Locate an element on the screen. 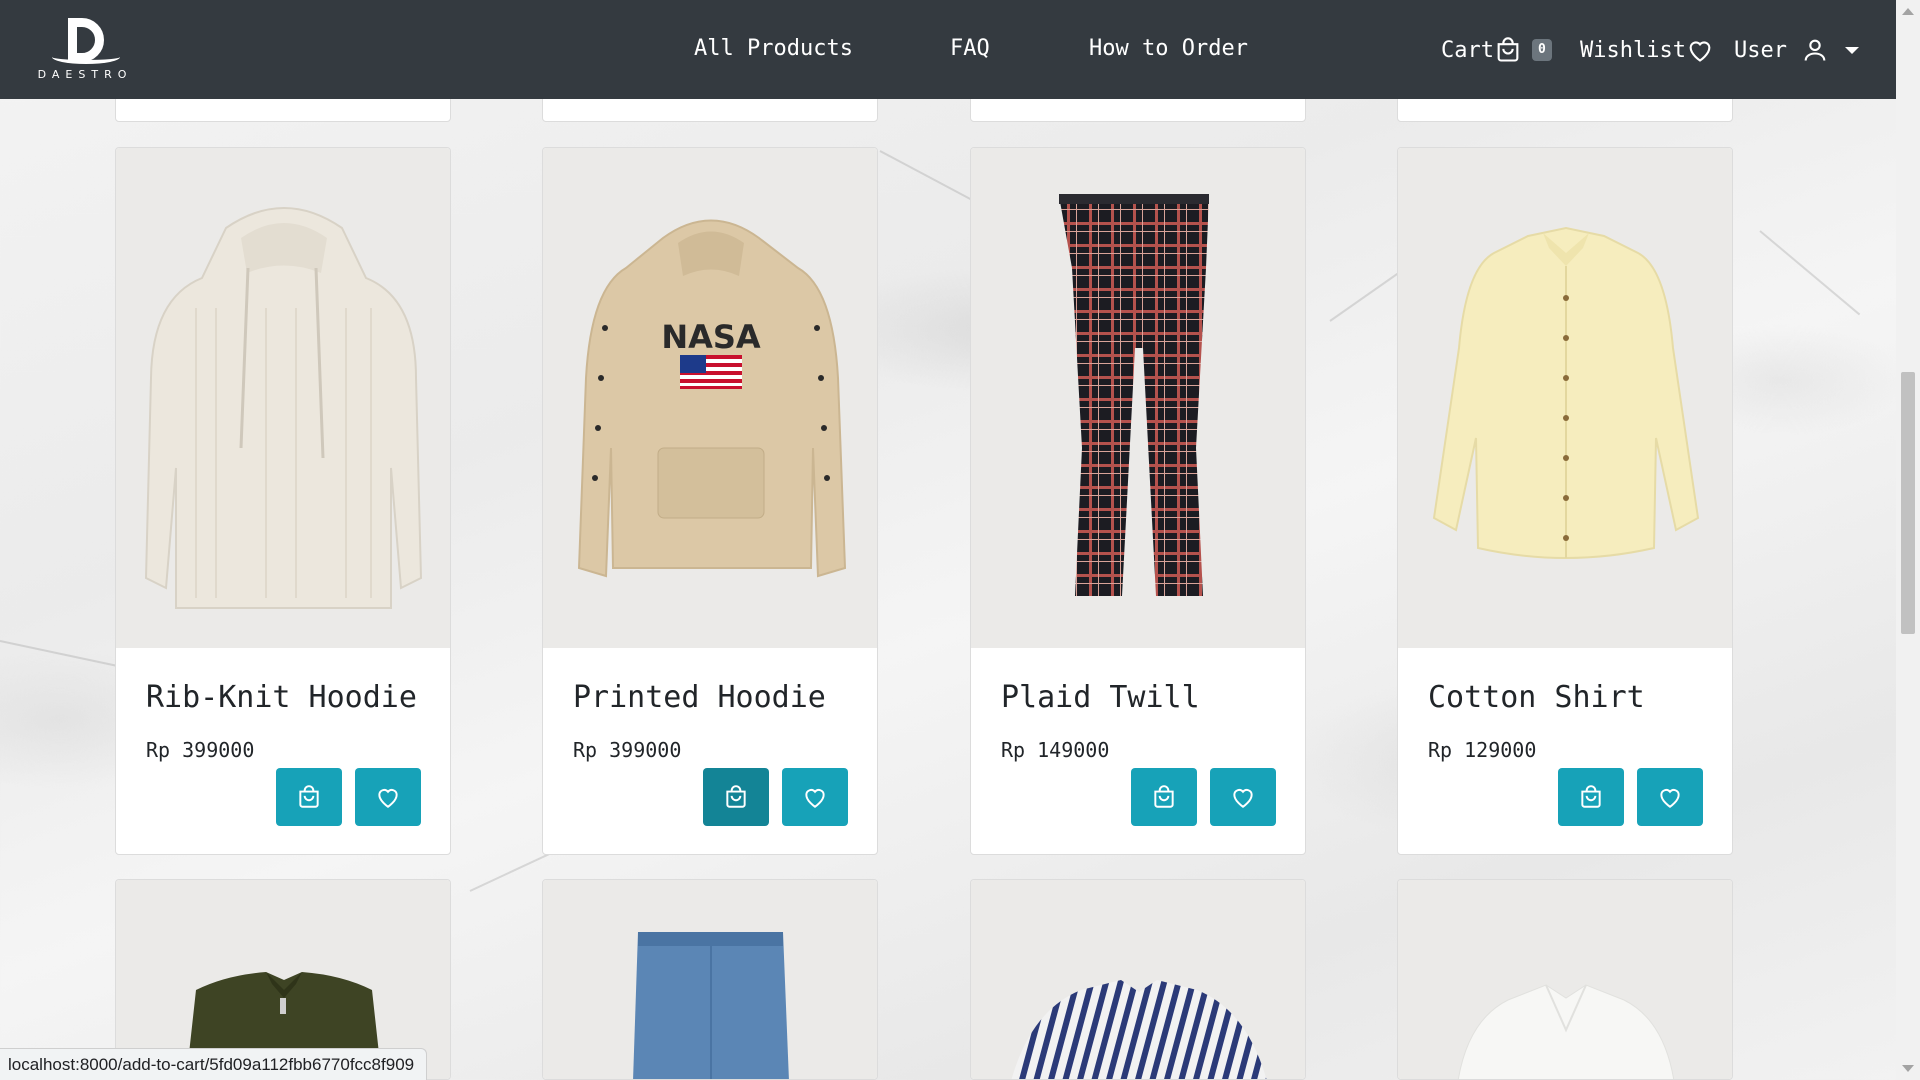 The width and height of the screenshot is (1920, 1080). cart-label: Cart is located at coordinates (1467, 50).